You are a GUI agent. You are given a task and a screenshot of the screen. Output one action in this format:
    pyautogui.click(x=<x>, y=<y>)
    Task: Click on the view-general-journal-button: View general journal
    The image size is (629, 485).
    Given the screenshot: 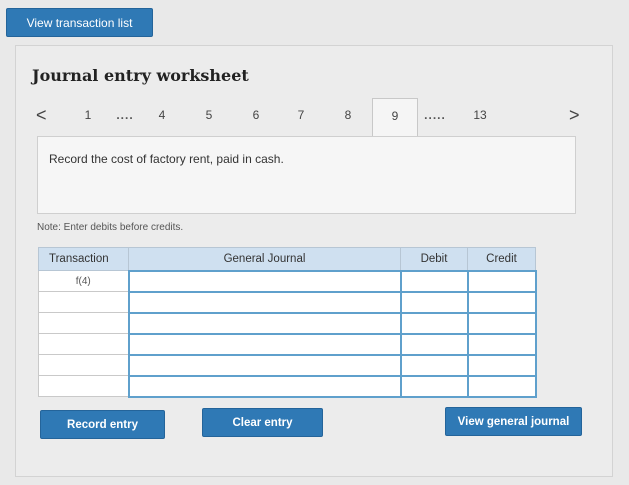 What is the action you would take?
    pyautogui.click(x=513, y=421)
    